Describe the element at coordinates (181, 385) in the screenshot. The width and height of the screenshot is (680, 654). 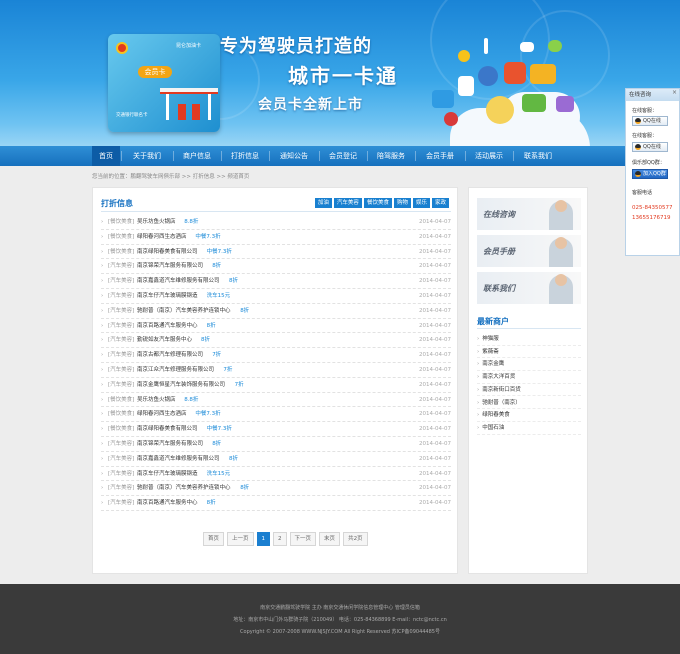
I see `merchant-link: 南京金鹰恒星汽车装饰服务有限公司` at that location.